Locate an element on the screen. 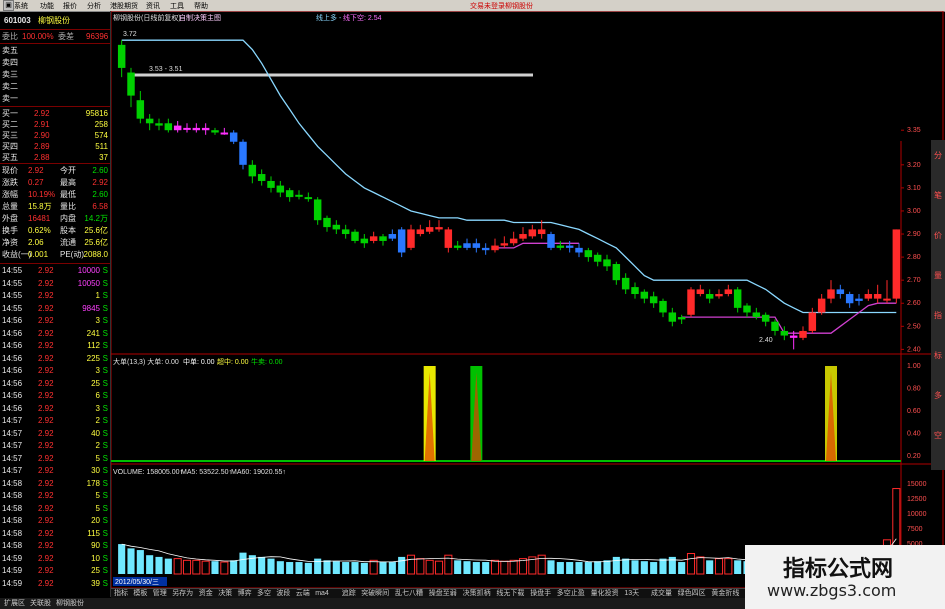 Image resolution: width=945 pixels, height=609 pixels. menu-tools: 工具 is located at coordinates (177, 6).